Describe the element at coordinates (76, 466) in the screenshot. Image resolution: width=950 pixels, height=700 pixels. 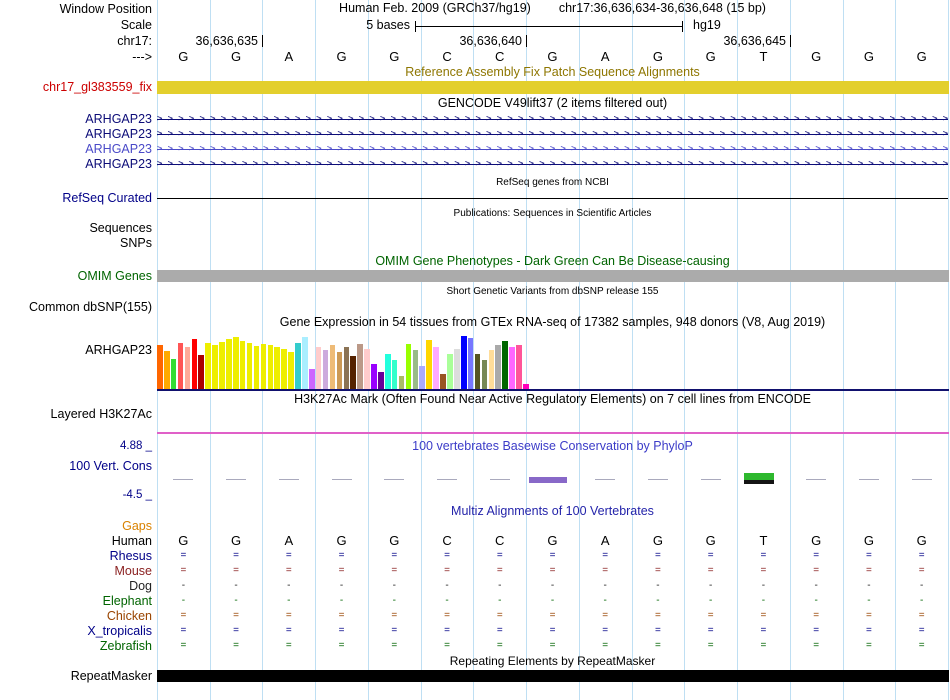
I see `conservation-track-label: 100 Vert. Cons` at that location.